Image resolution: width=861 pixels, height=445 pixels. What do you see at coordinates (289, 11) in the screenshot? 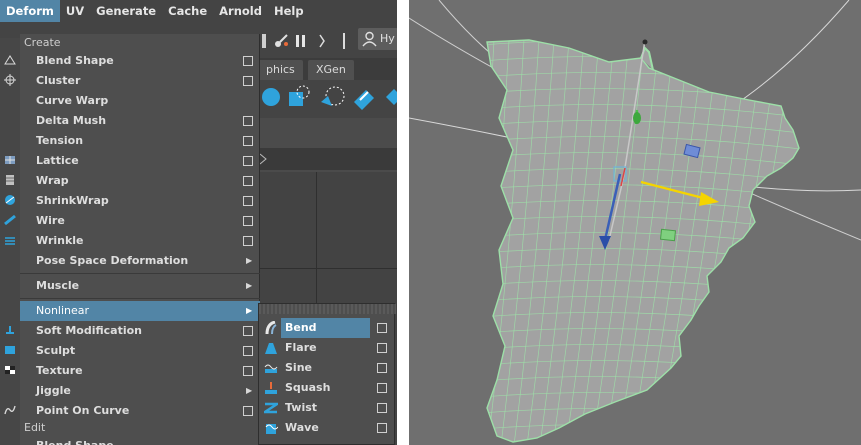
I see `menu-help: Help` at bounding box center [289, 11].